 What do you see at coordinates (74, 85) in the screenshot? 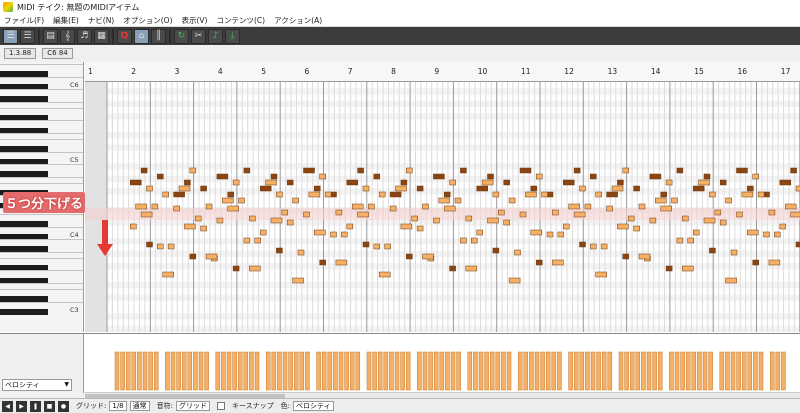
I see `octave-label-c6: C6` at bounding box center [74, 85].